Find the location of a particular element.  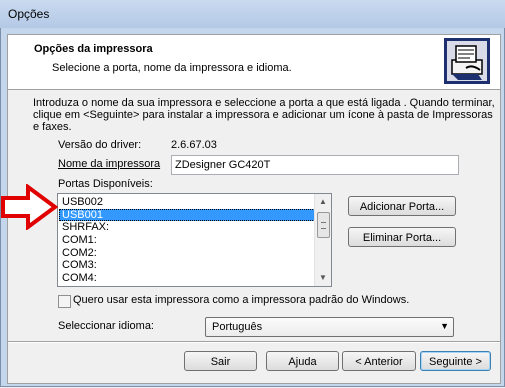

footer-separator is located at coordinates (254, 342).